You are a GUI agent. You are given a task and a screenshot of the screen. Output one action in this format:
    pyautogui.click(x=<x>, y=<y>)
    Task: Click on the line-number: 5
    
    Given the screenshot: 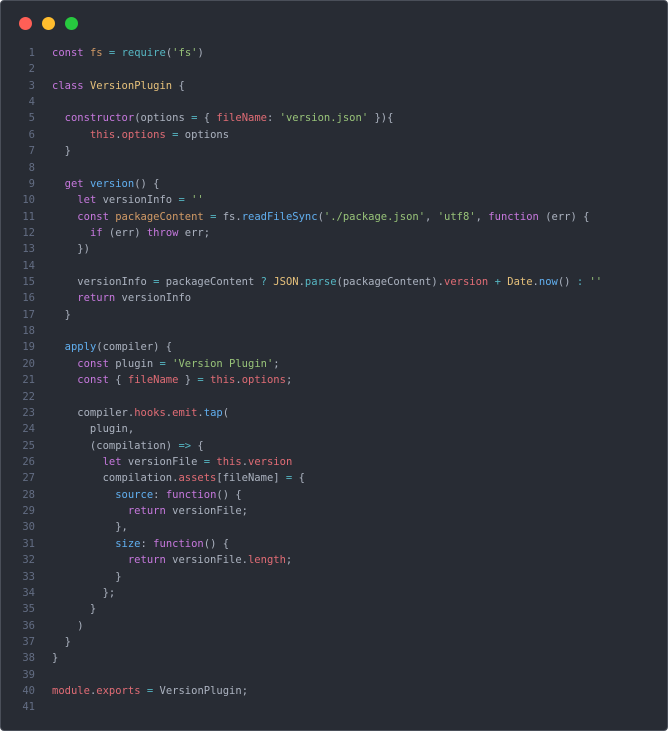 What is the action you would take?
    pyautogui.click(x=31, y=118)
    